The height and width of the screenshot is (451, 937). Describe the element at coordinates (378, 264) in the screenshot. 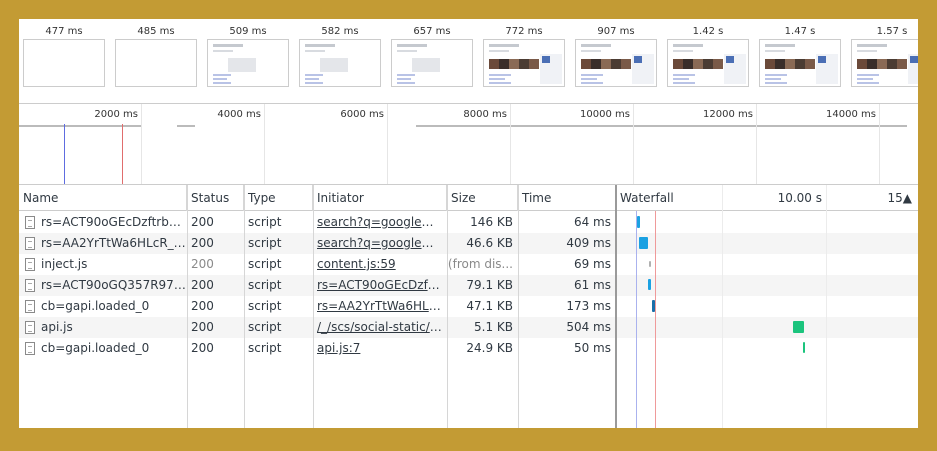

I see `request-initiator-link: content.js:59` at that location.